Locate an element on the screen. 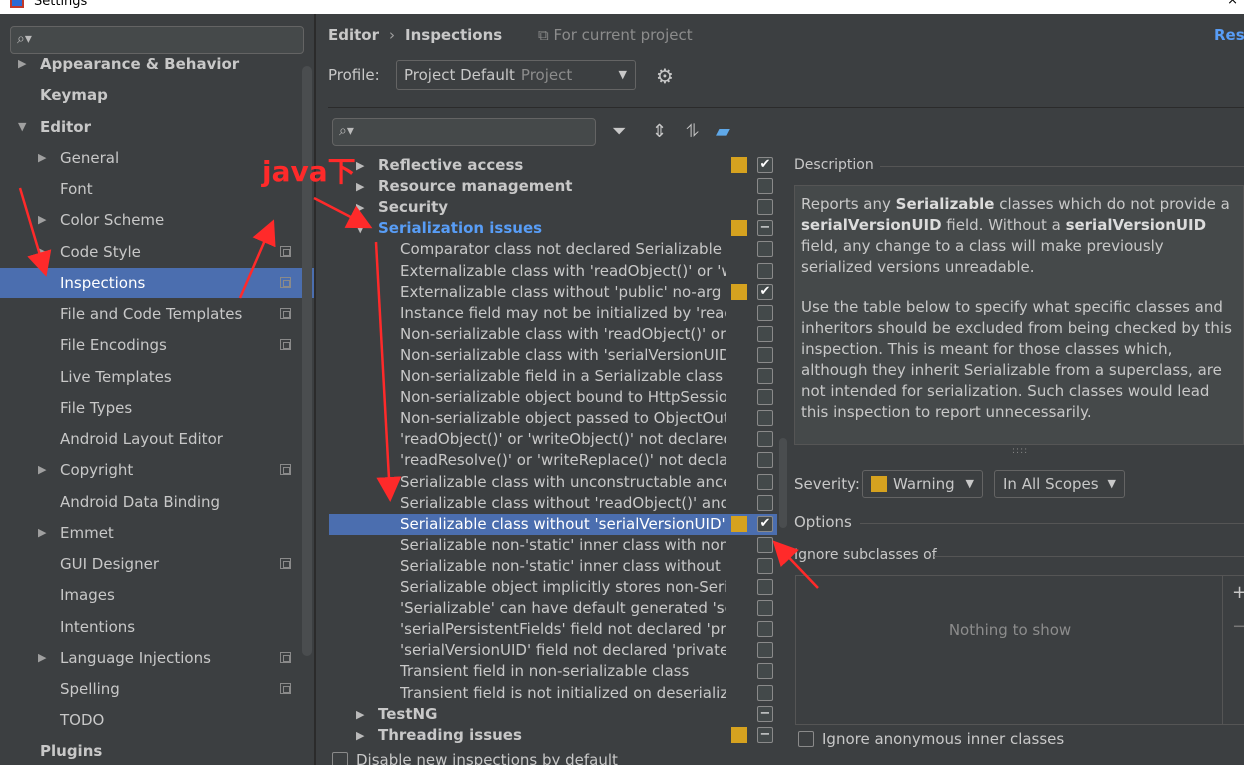 The image size is (1244, 765). inspections-tree-scrollbar is located at coordinates (783, 483).